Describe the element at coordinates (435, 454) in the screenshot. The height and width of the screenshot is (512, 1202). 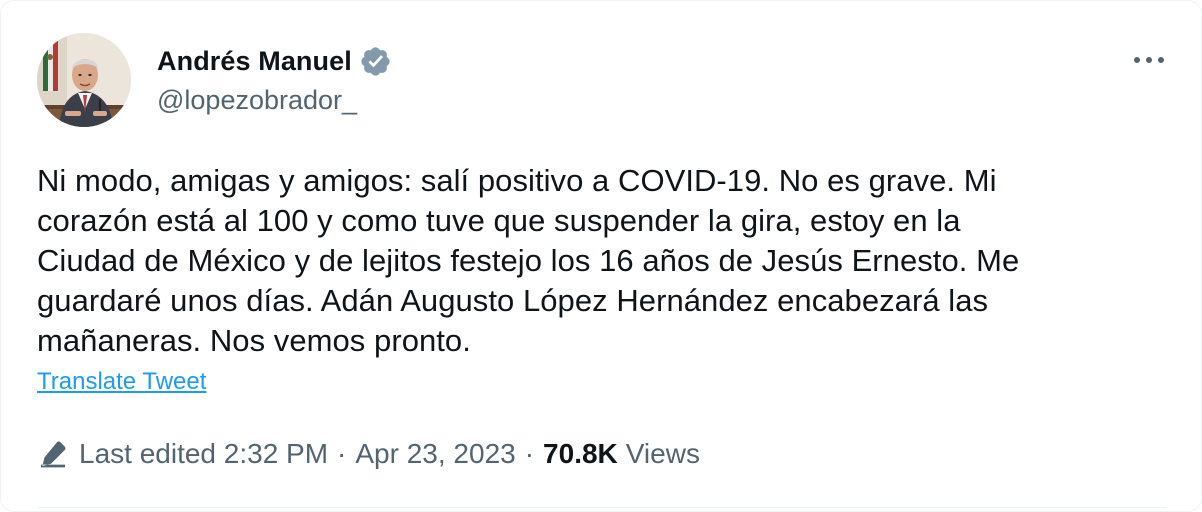
I see `tweet-date: Apr 23, 2023` at that location.